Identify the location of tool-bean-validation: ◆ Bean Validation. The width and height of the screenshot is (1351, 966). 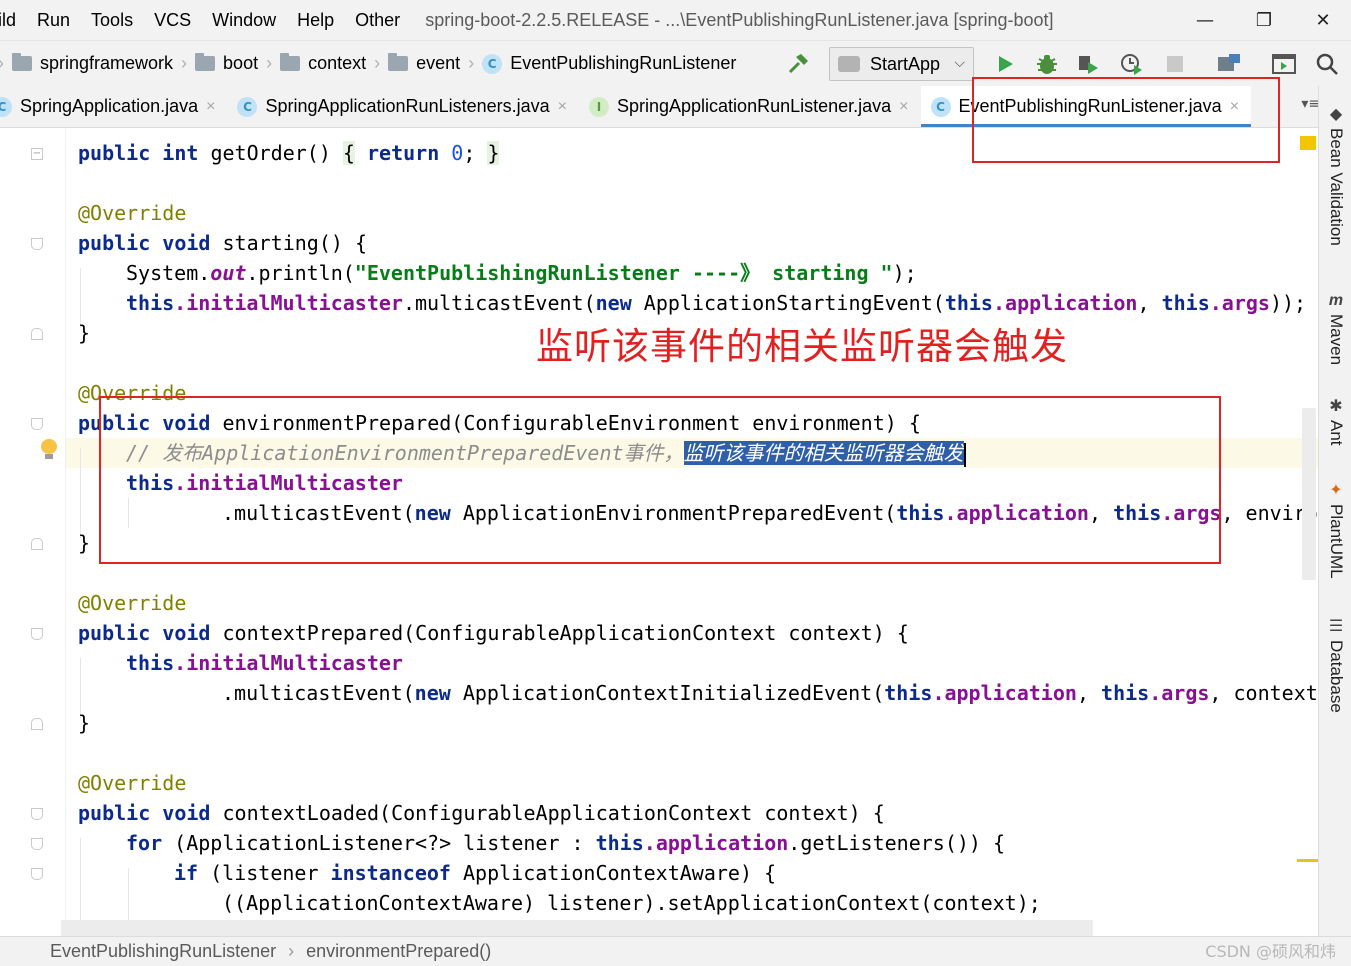
(1336, 176).